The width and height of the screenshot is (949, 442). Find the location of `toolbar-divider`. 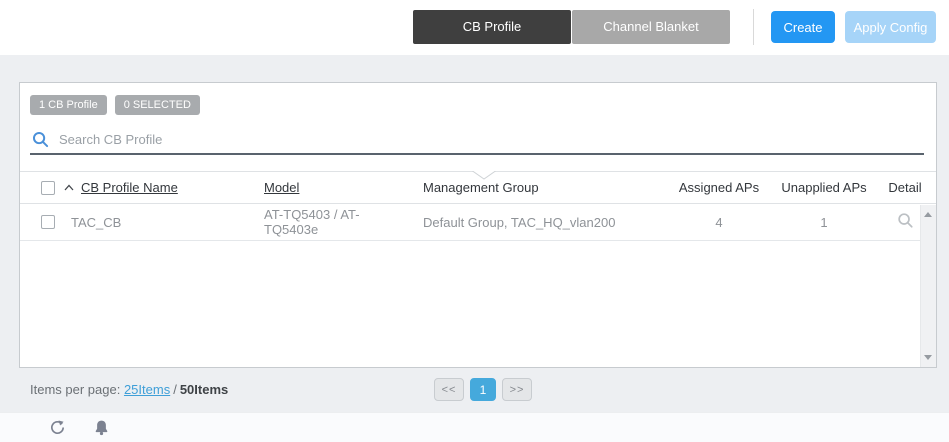

toolbar-divider is located at coordinates (753, 27).